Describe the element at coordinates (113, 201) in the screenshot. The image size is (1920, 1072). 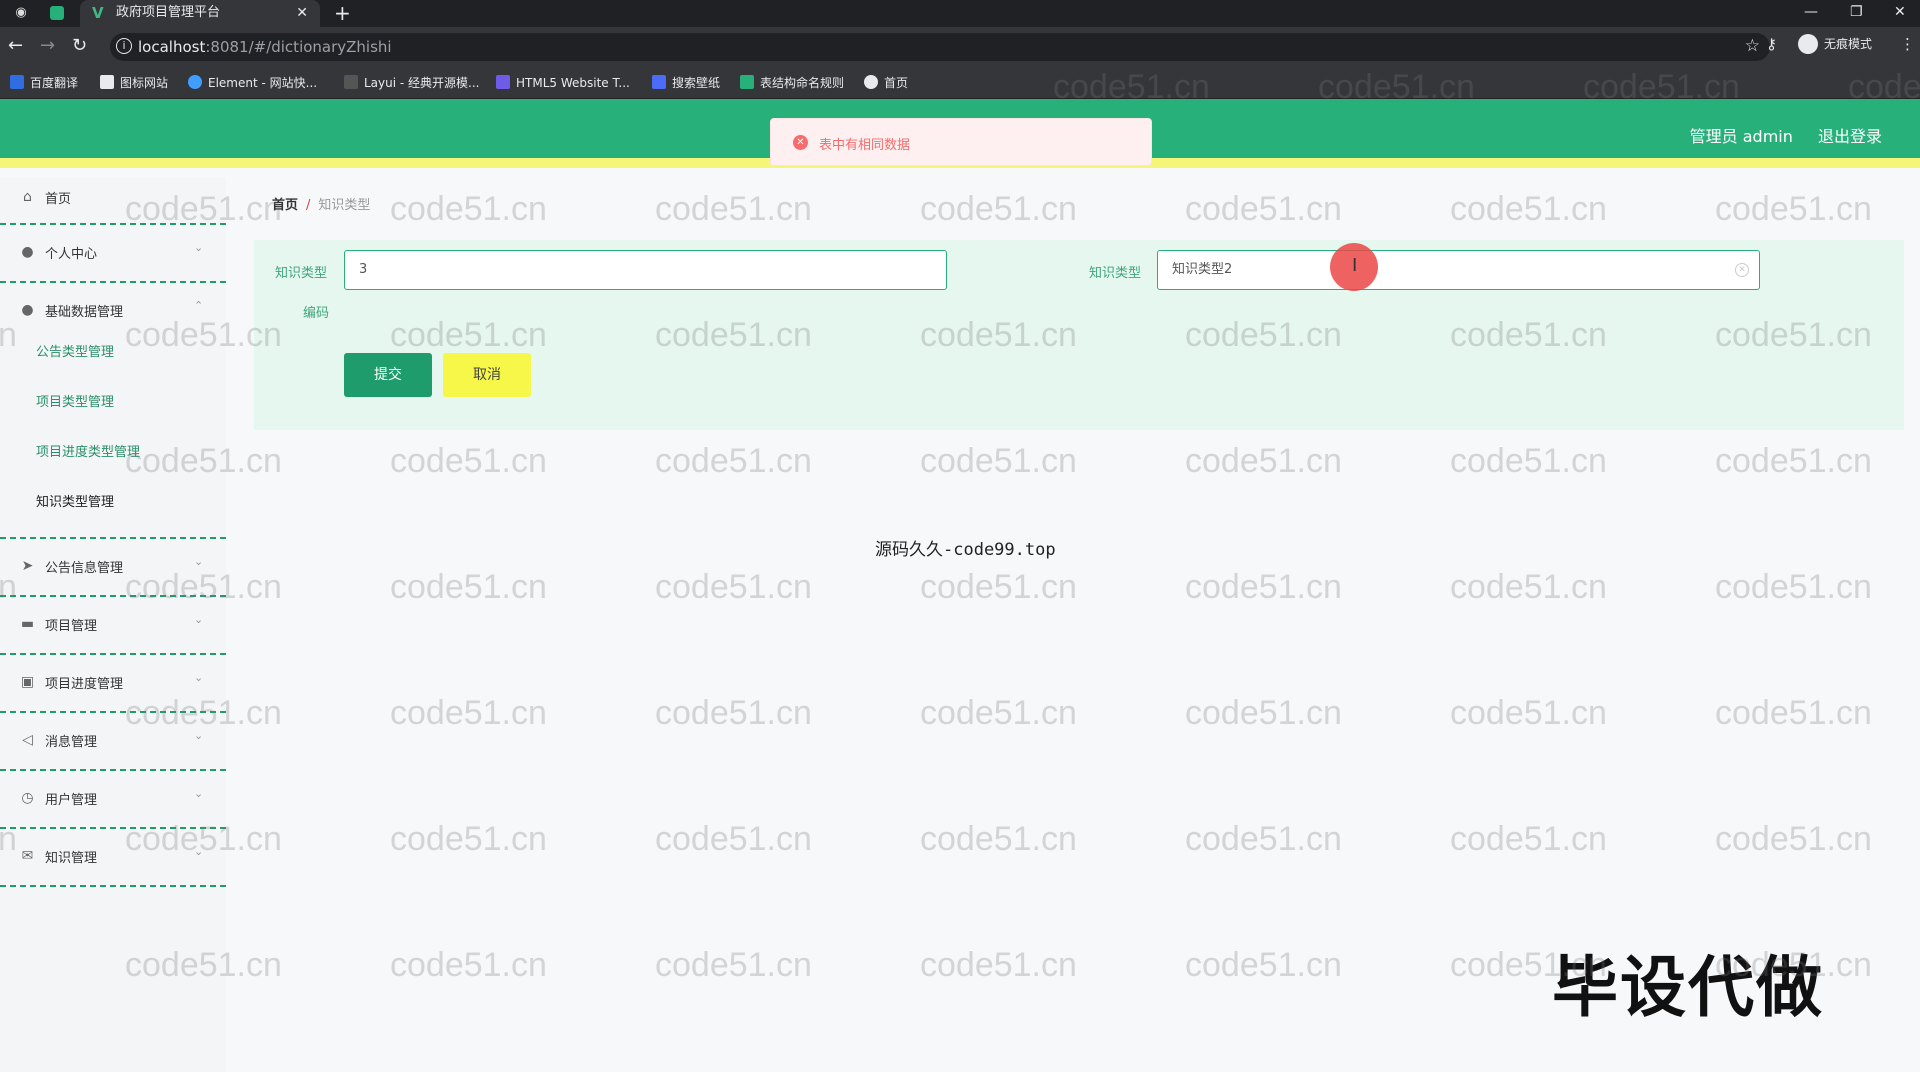
I see `sidebar-item-home: ⌂ 首页` at that location.